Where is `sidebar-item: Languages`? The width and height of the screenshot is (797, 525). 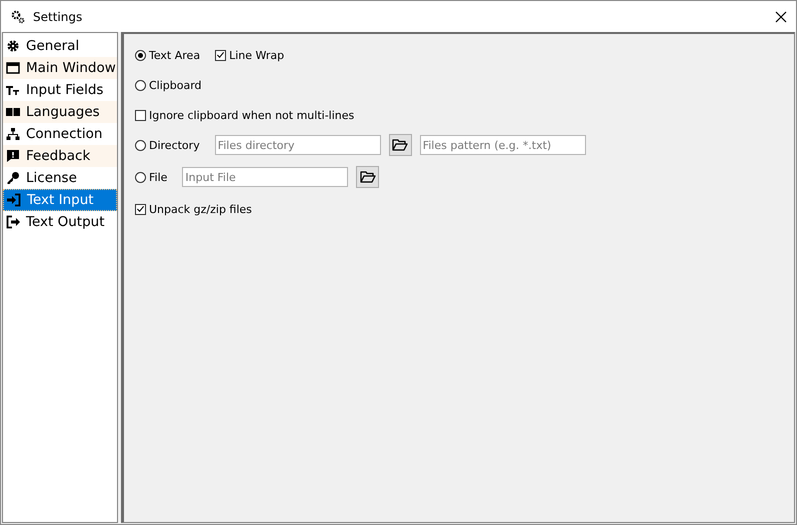
sidebar-item: Languages is located at coordinates (60, 112).